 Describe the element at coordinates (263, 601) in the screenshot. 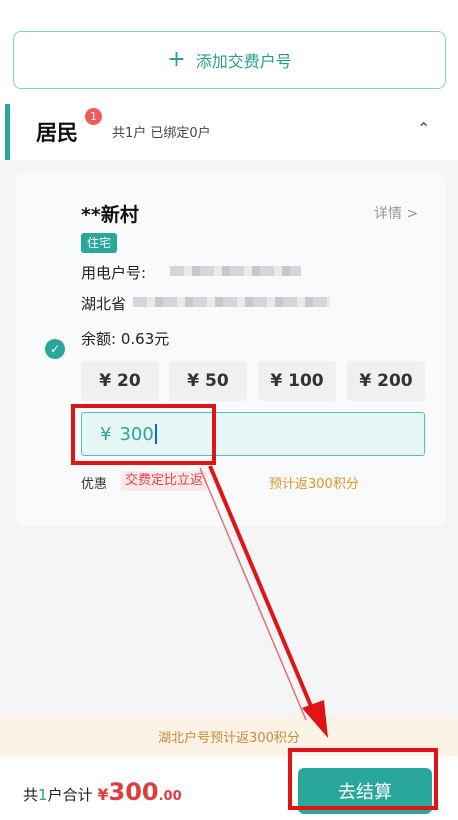

I see `annotation-arrow` at that location.